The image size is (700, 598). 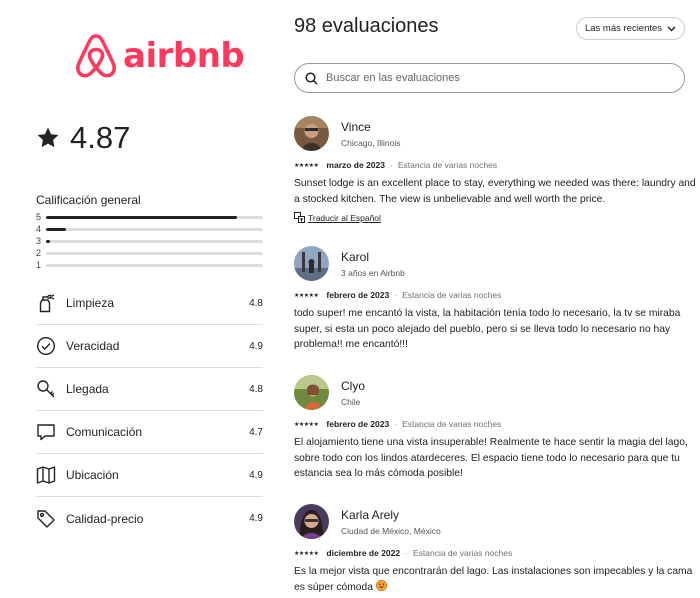 I want to click on search-input, so click(x=496, y=78).